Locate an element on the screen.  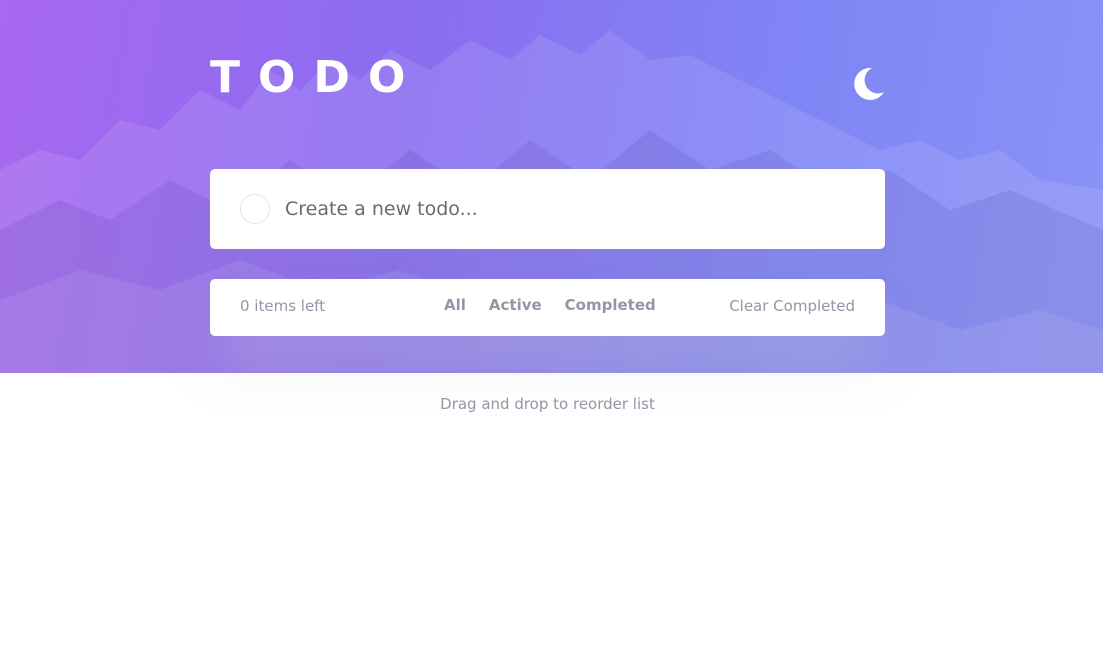
new-todo-input is located at coordinates (565, 209).